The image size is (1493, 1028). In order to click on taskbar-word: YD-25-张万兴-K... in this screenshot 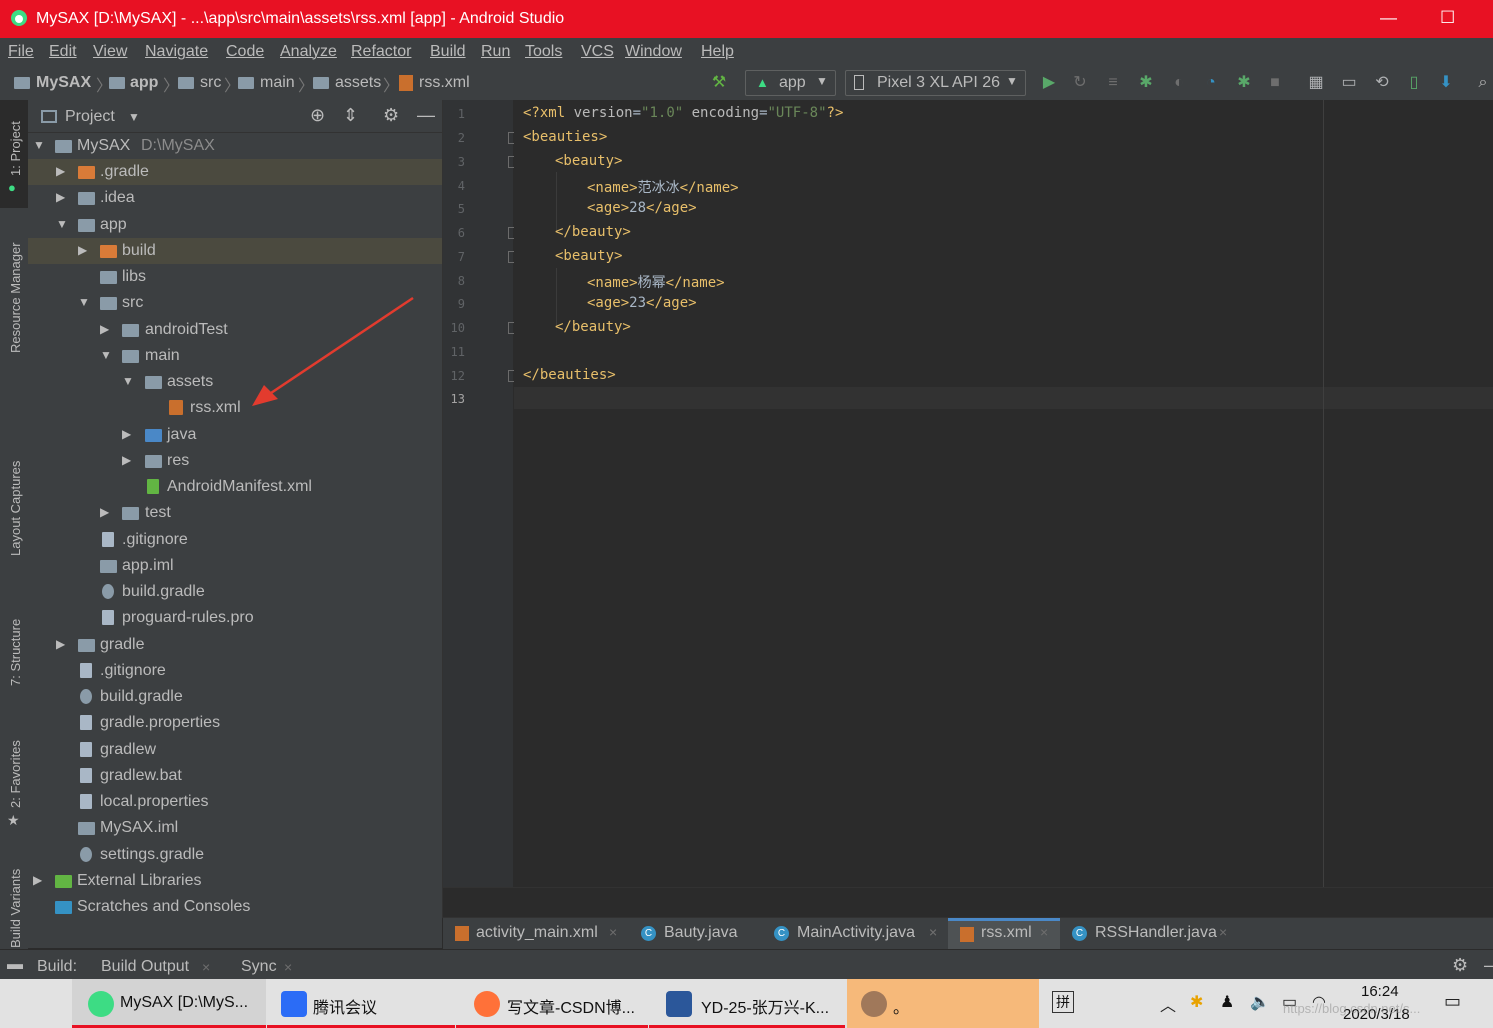, I will do `click(747, 1003)`.